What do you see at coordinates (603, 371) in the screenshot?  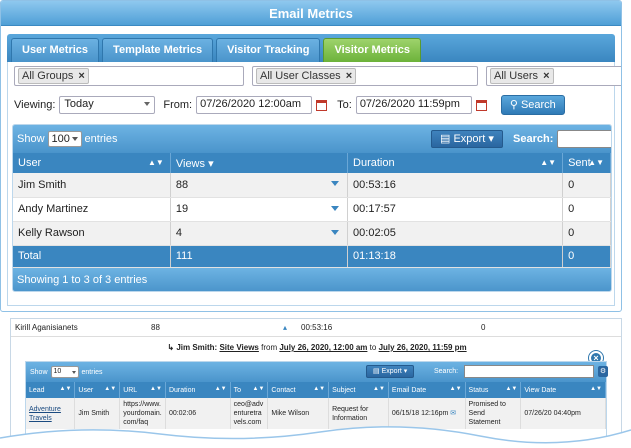 I see `gear-icon: ⚙` at bounding box center [603, 371].